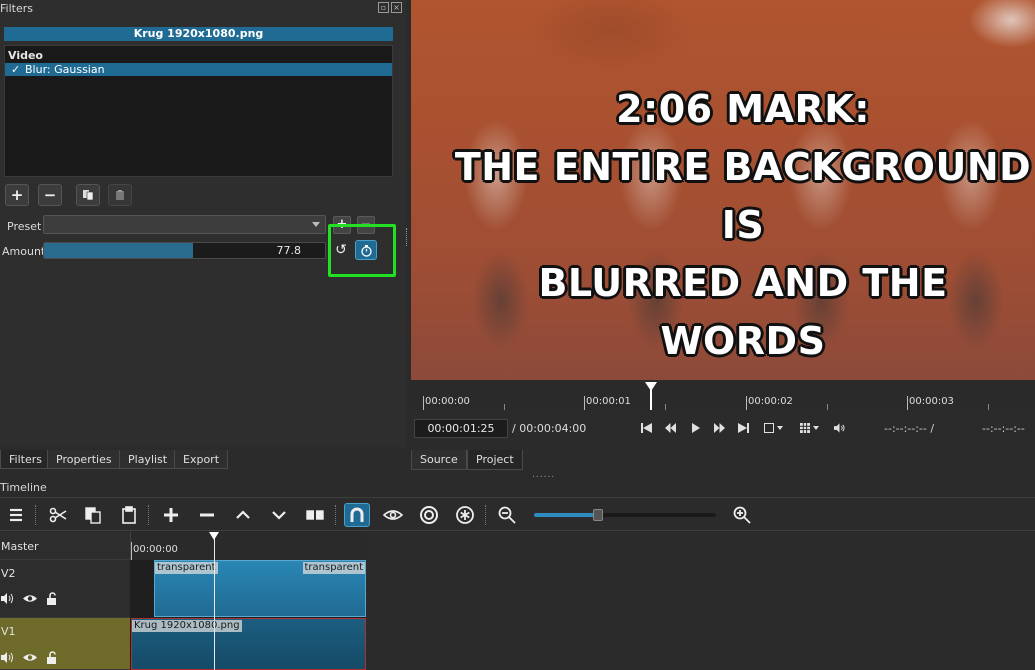 The image size is (1035, 670). Describe the element at coordinates (65, 644) in the screenshot. I see `track-header-v1: V1` at that location.